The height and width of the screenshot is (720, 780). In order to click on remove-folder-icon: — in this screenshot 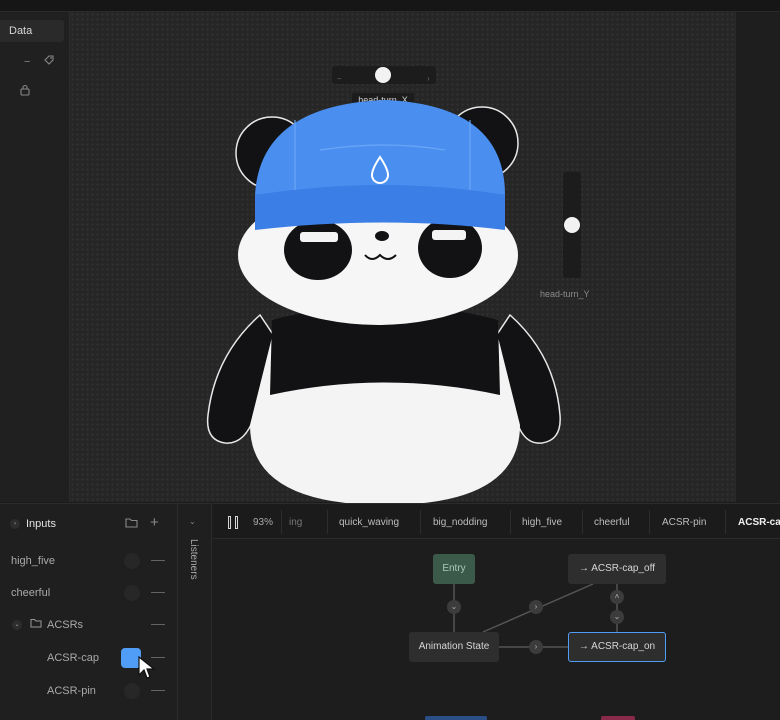, I will do `click(158, 623)`.